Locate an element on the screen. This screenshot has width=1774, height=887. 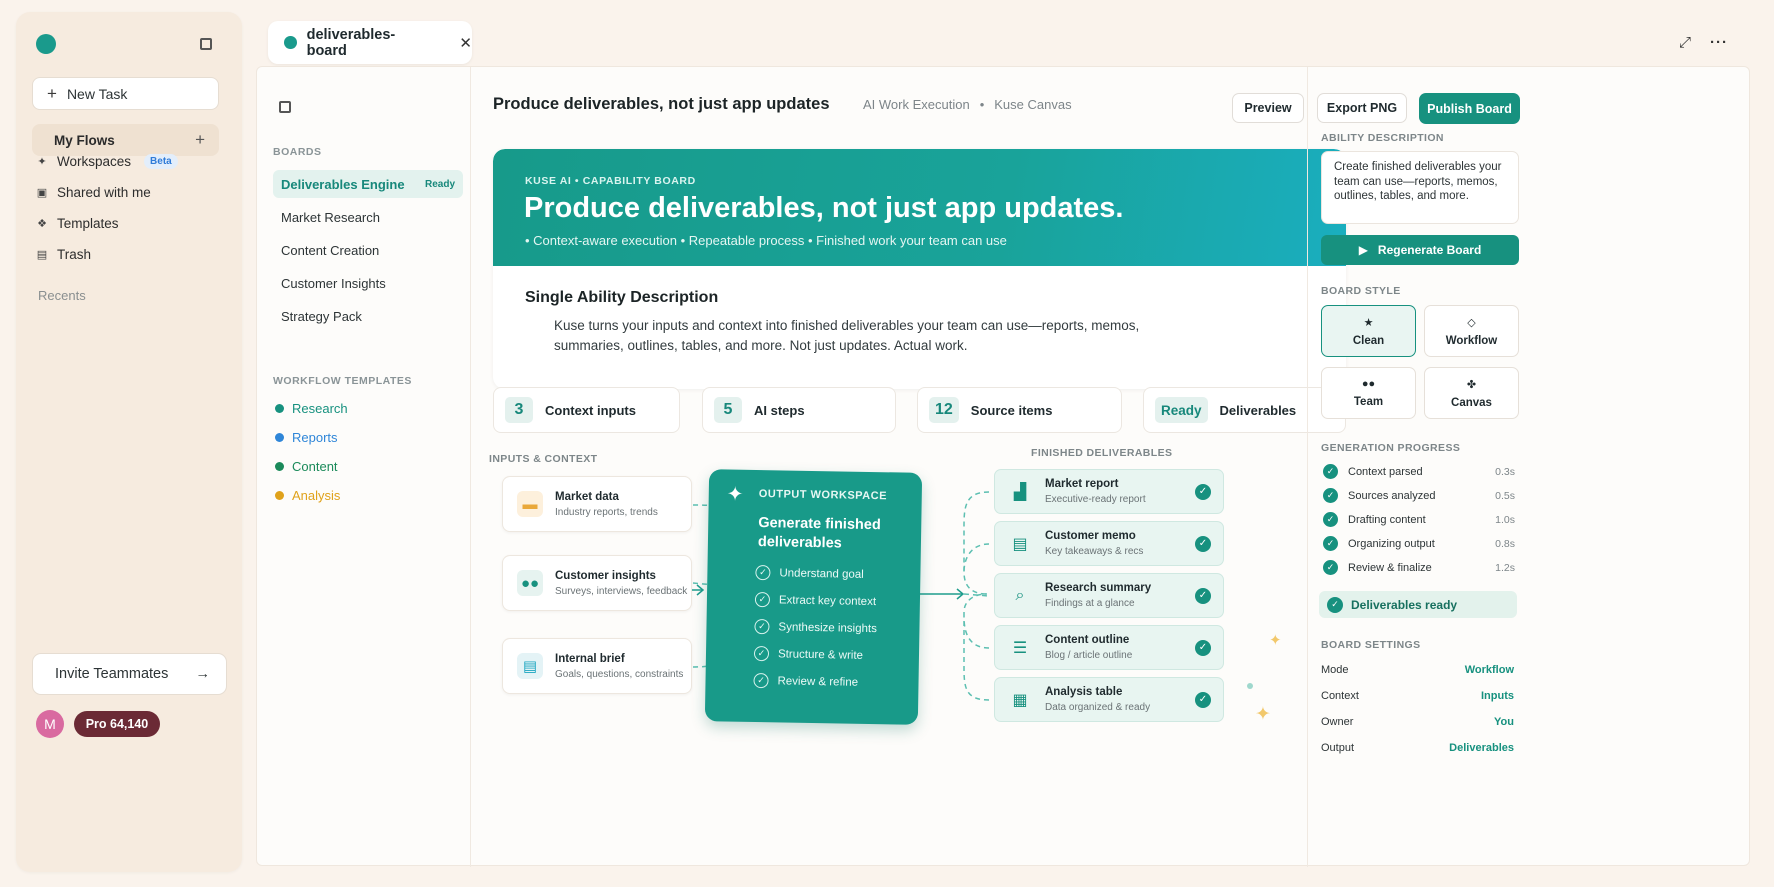
new-task-label: New Task is located at coordinates (97, 93).